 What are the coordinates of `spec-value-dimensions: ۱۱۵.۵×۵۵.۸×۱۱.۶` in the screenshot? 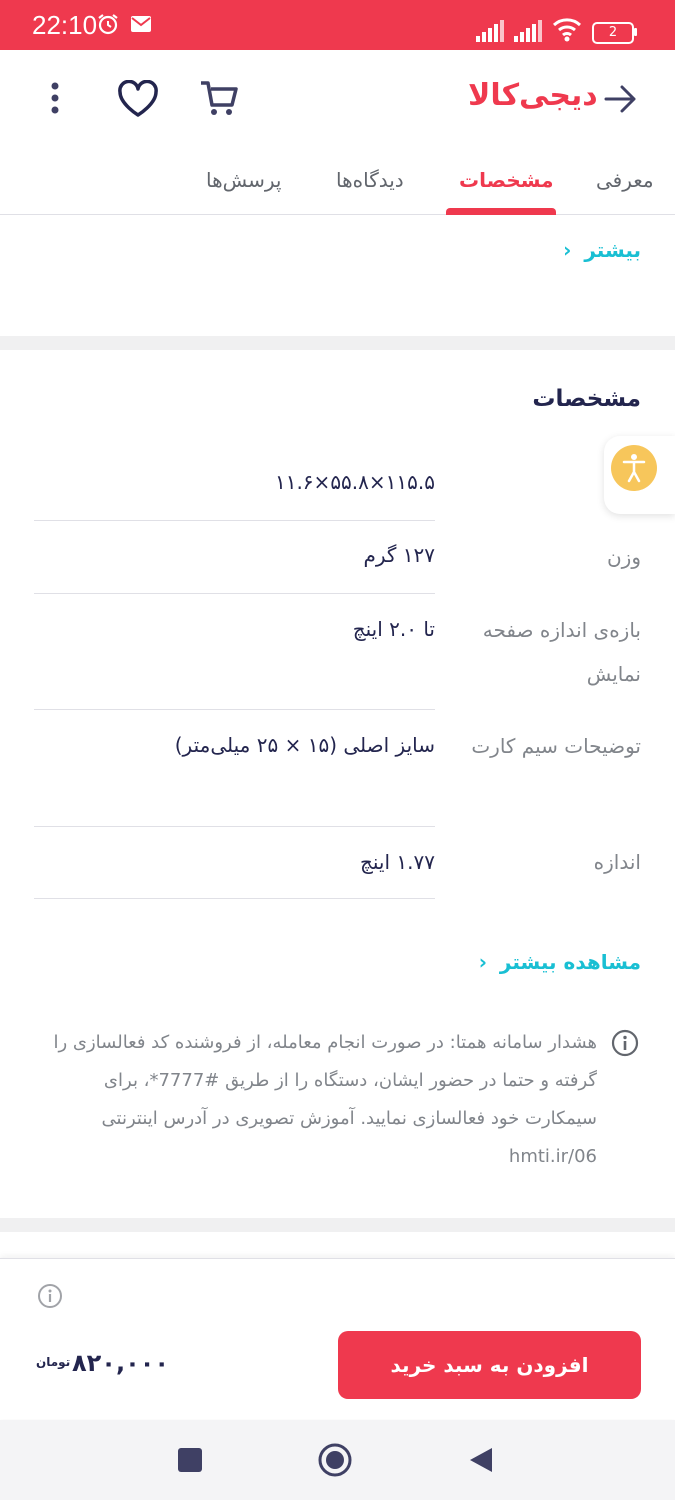 It's located at (354, 482).